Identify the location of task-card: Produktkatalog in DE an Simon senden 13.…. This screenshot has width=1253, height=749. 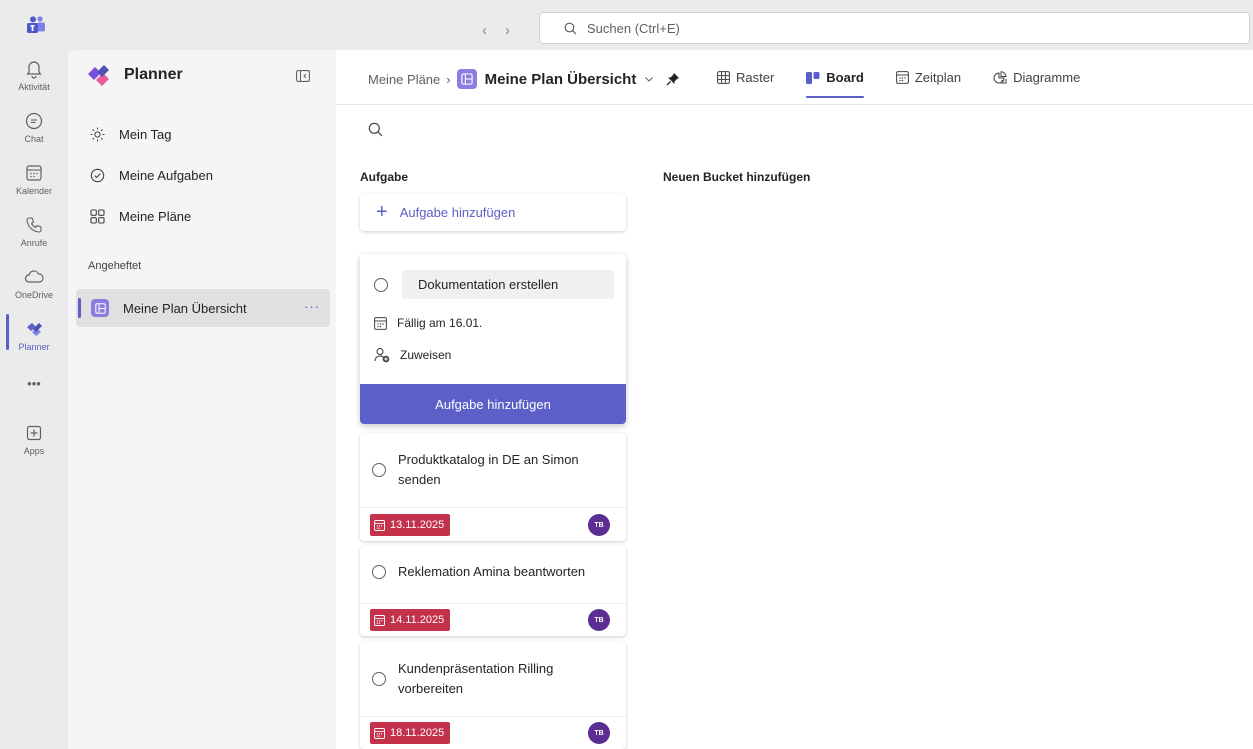
(493, 487).